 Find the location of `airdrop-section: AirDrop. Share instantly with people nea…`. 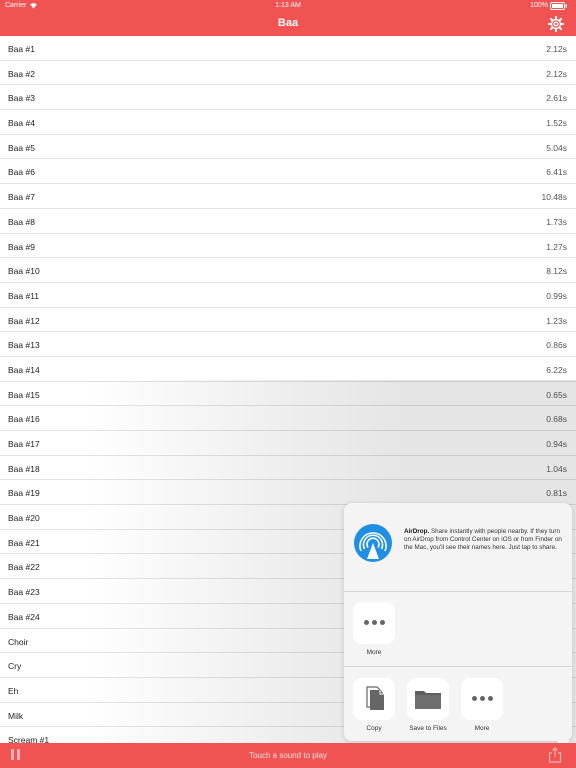

airdrop-section: AirDrop. Share instantly with people nea… is located at coordinates (458, 547).